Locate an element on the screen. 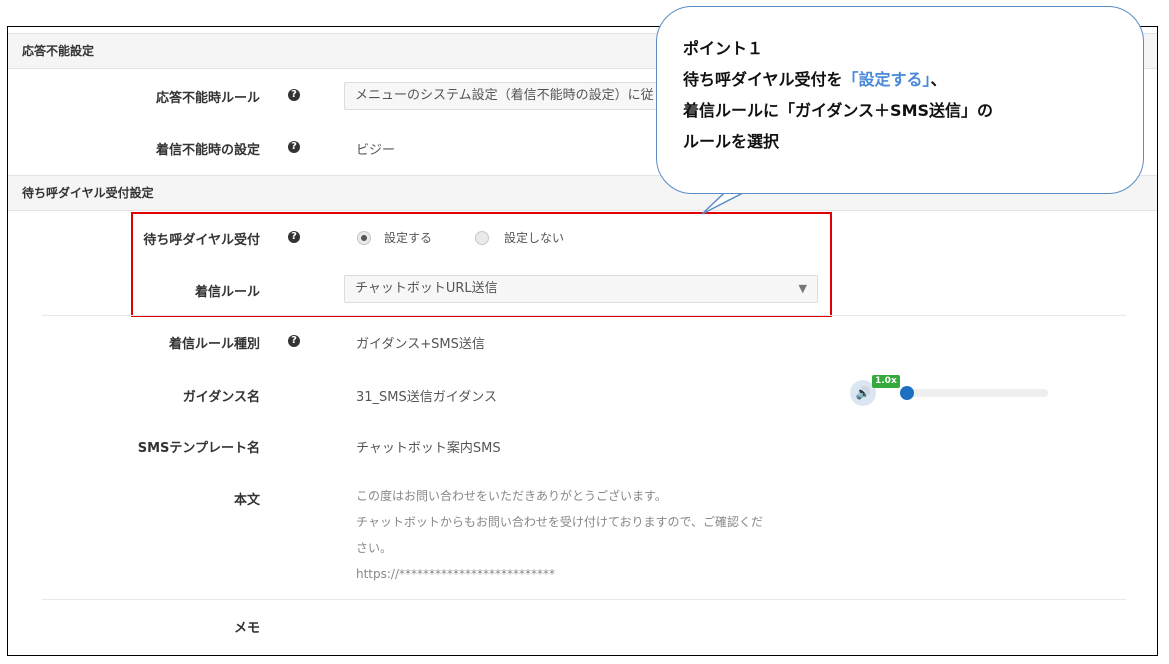 This screenshot has width=1169, height=664. audio-seek-track is located at coordinates (974, 393).